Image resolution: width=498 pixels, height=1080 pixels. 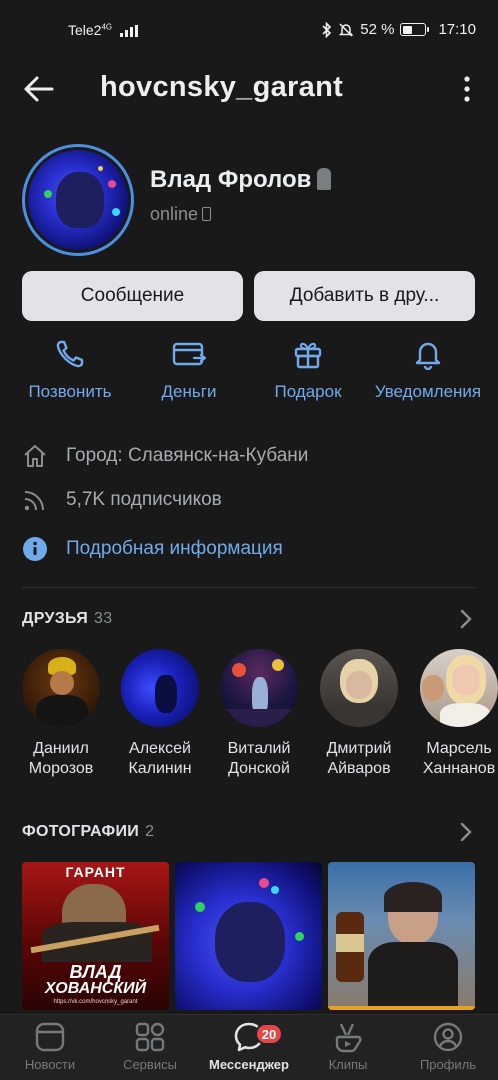 What do you see at coordinates (50, 1037) in the screenshot?
I see `news-icon` at bounding box center [50, 1037].